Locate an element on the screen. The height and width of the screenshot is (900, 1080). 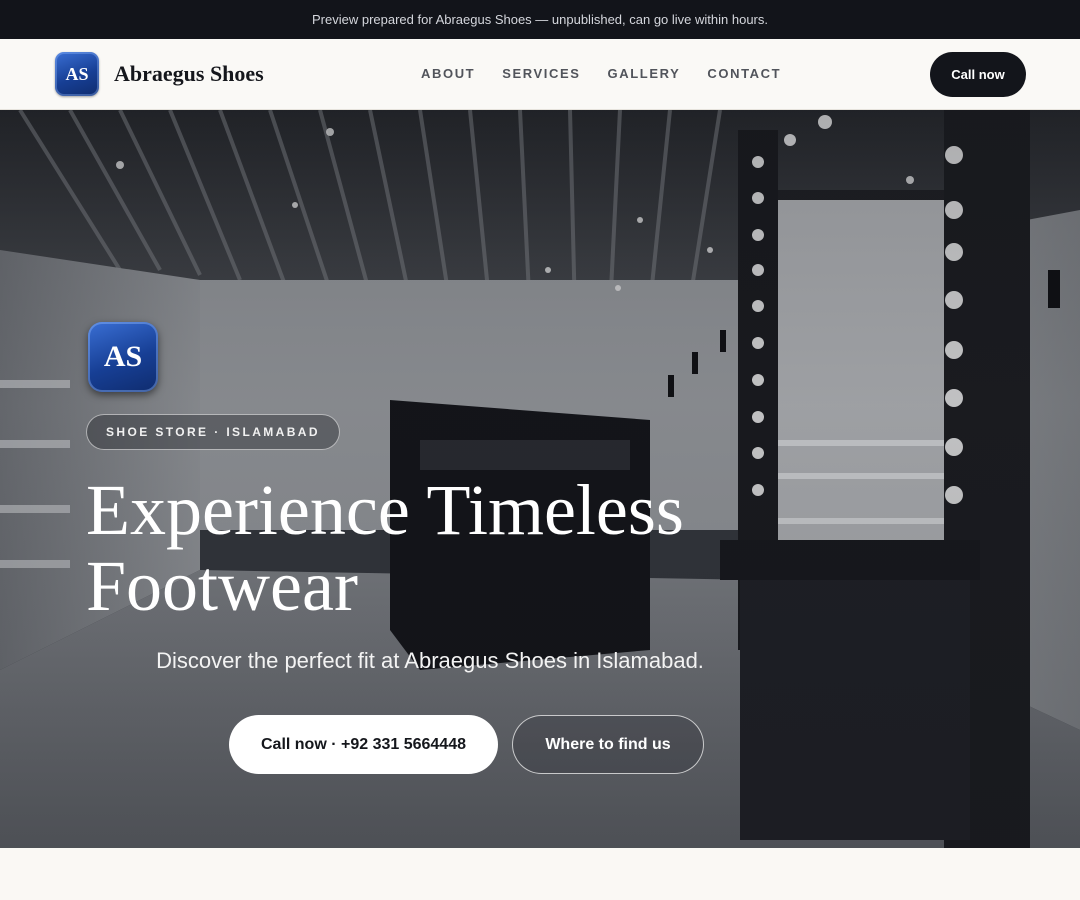
header-call-now-button: Call now is located at coordinates (978, 74).